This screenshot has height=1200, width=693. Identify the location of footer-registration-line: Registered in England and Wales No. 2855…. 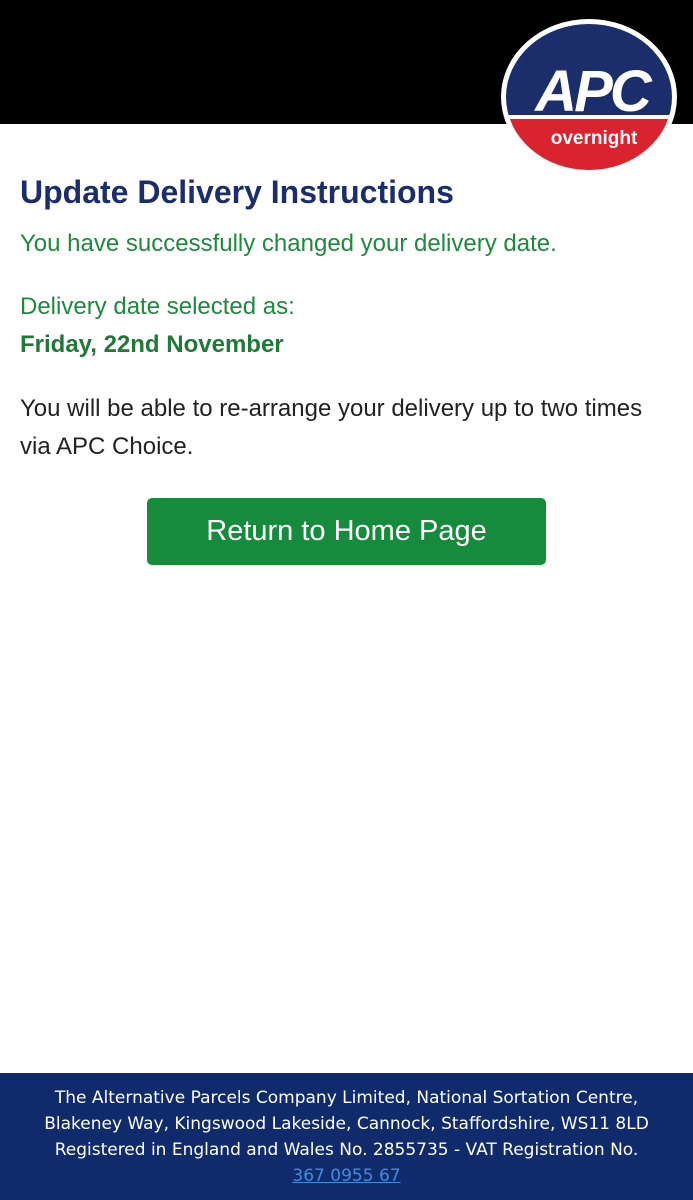
(346, 1150).